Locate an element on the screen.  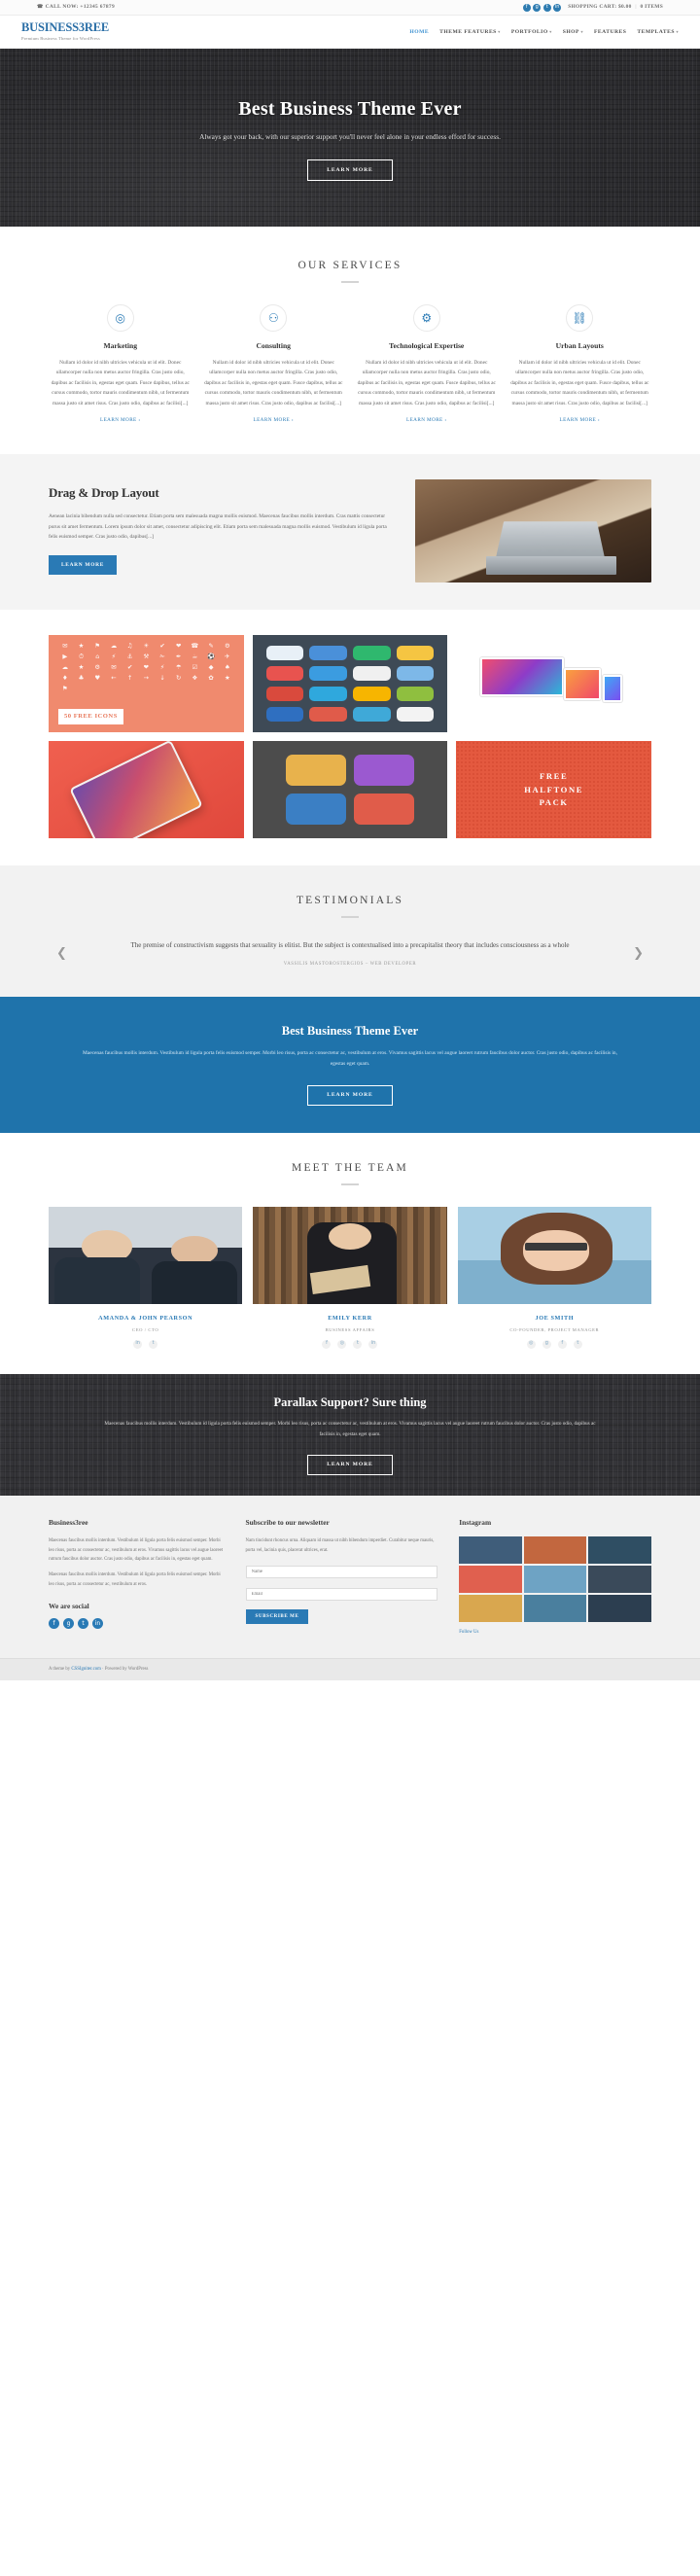
sheet-icon: ⌂ is located at coordinates (97, 657).